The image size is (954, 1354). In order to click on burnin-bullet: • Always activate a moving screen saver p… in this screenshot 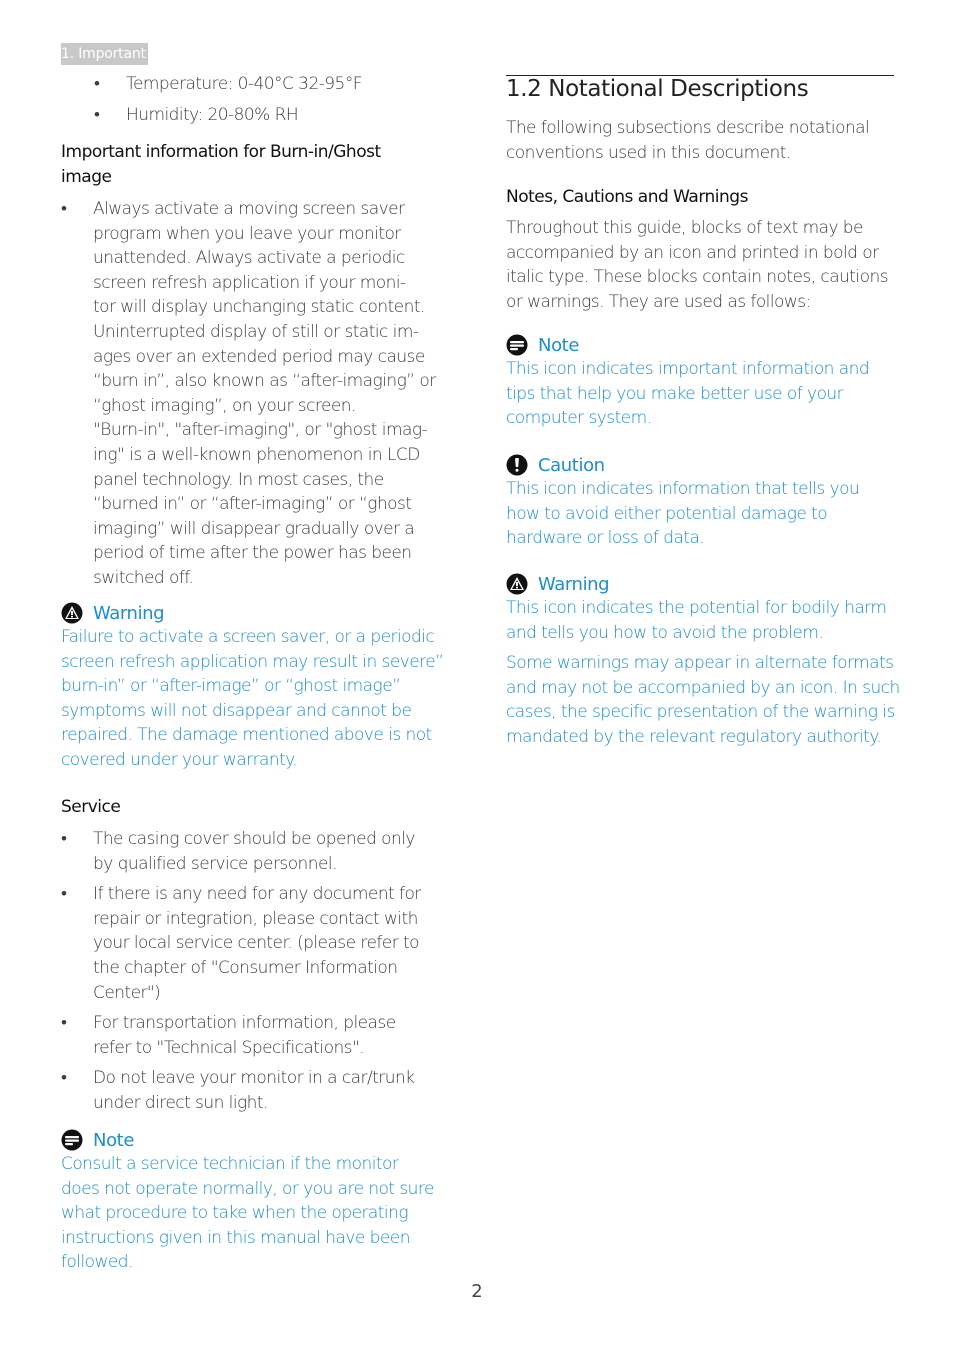, I will do `click(261, 394)`.